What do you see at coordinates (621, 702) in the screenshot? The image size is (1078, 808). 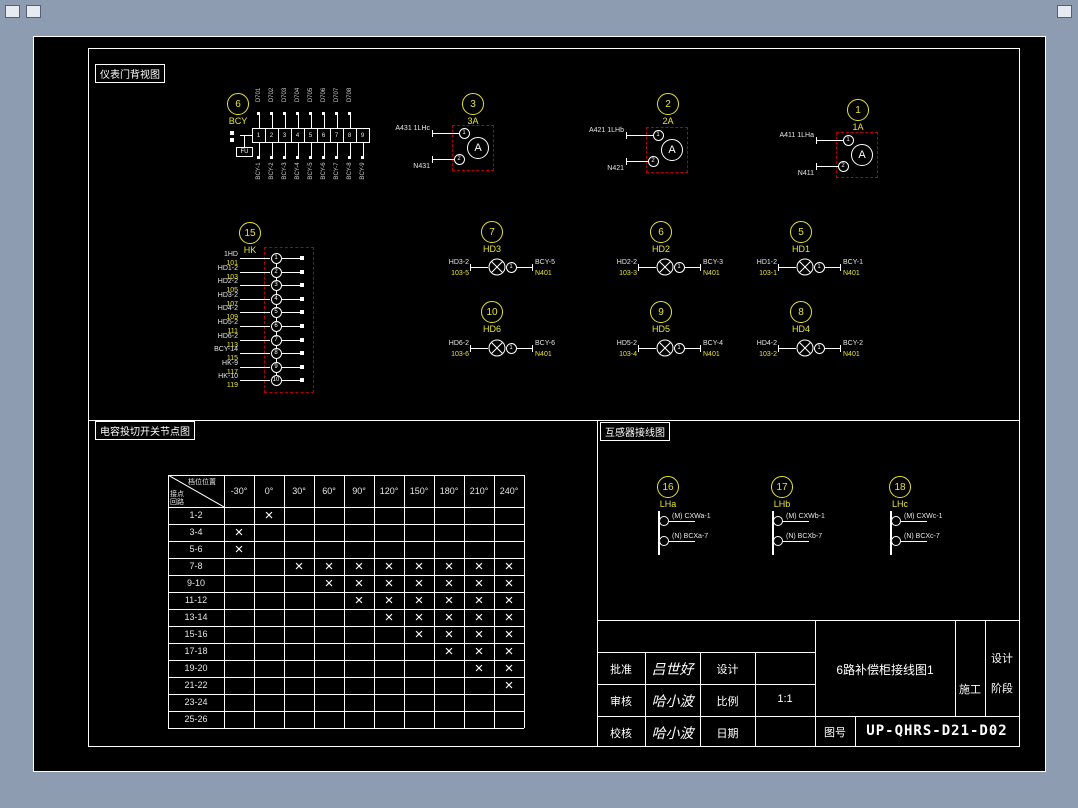 I see `titleblock-label: 审核` at bounding box center [621, 702].